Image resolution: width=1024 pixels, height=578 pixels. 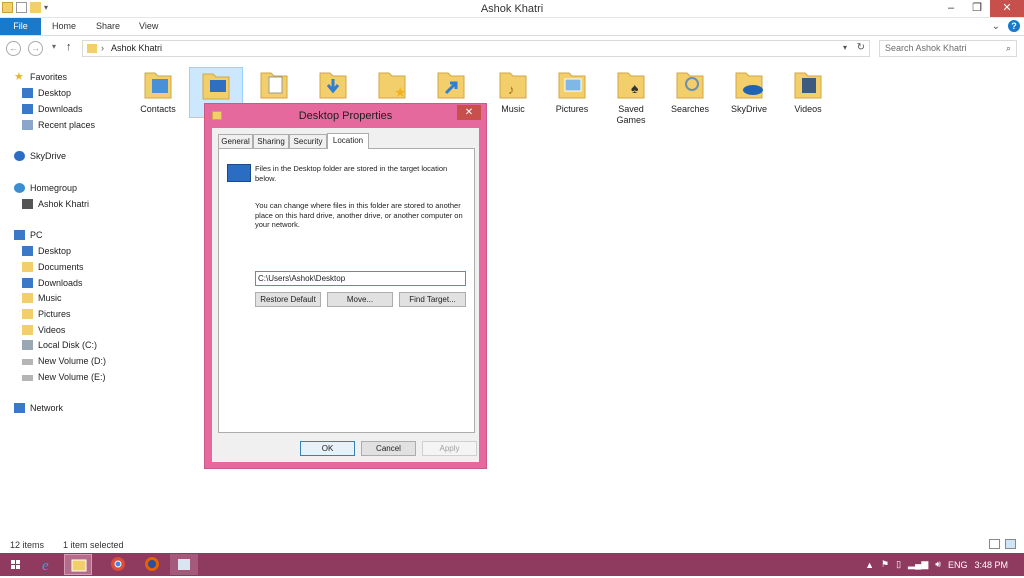 What do you see at coordinates (749, 84) in the screenshot?
I see `skydrive-folder-icon` at bounding box center [749, 84].